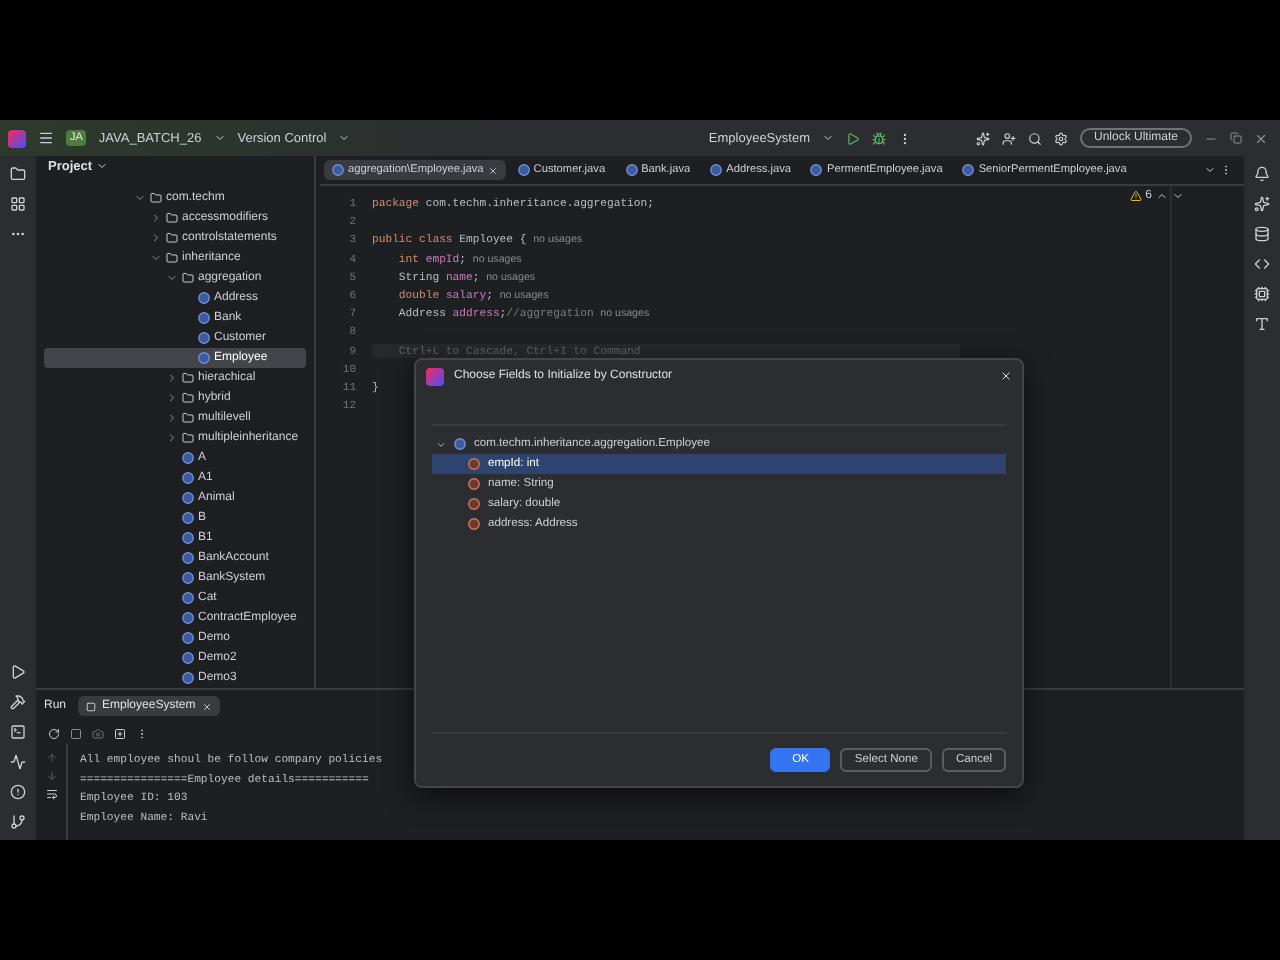  I want to click on rerun-icon, so click(54, 733).